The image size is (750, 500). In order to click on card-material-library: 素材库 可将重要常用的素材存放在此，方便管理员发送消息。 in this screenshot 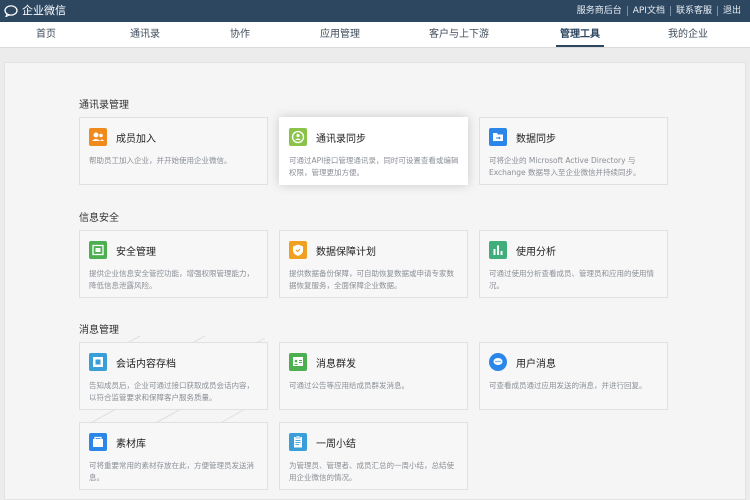, I will do `click(173, 456)`.